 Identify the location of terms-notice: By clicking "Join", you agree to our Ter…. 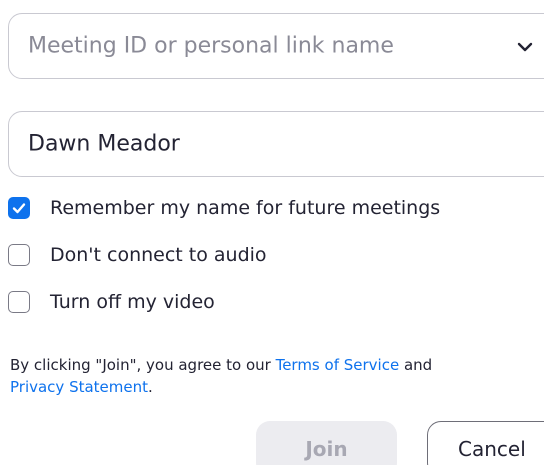
(270, 376).